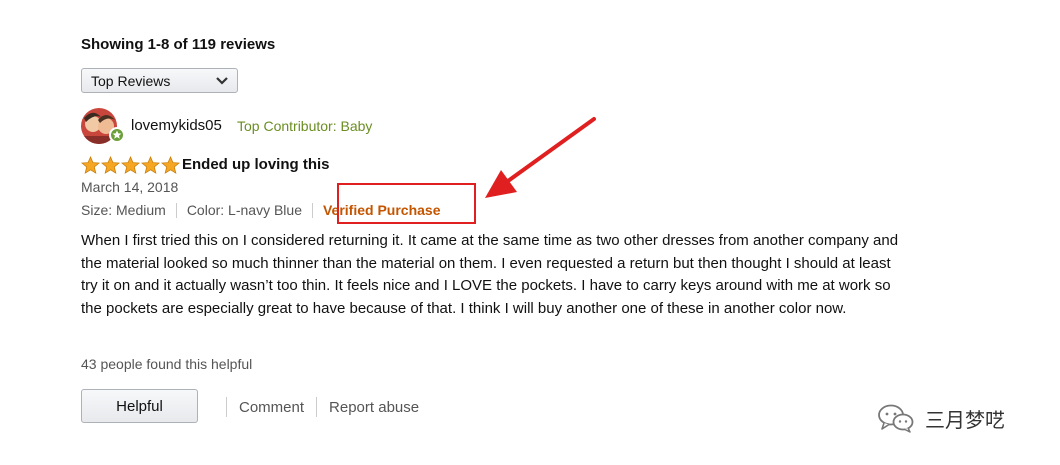 This screenshot has width=1060, height=465. What do you see at coordinates (131, 80) in the screenshot?
I see `sort-selected-label: Top Reviews` at bounding box center [131, 80].